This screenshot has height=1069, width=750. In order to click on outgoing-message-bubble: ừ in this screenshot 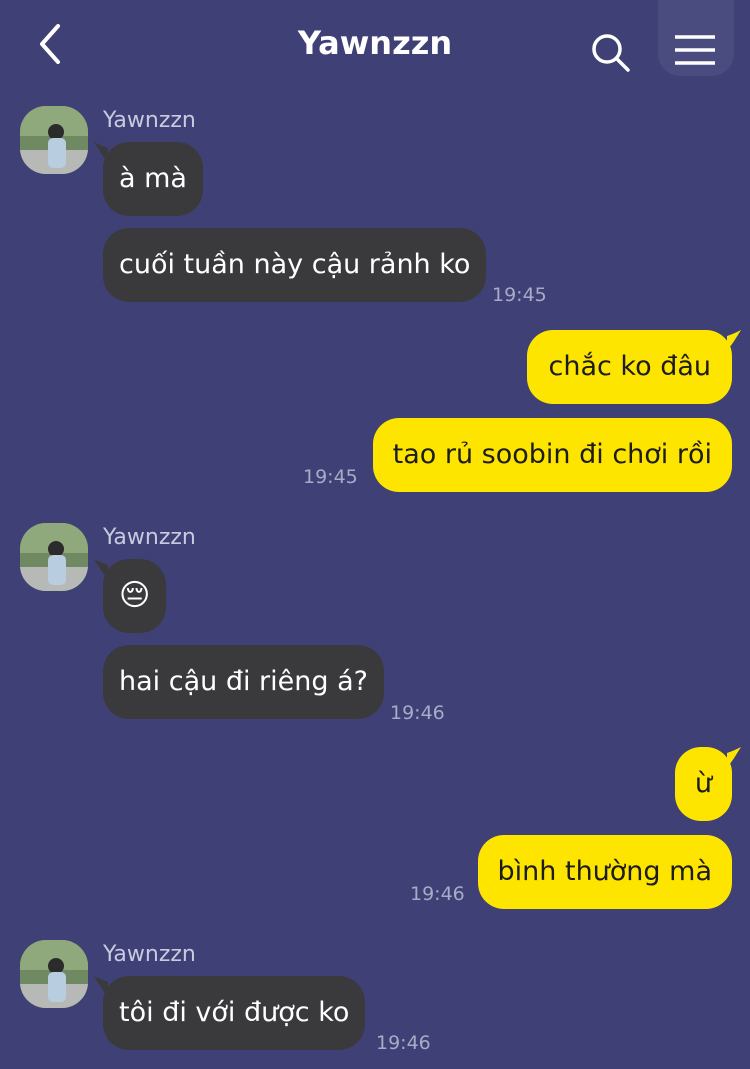, I will do `click(707, 784)`.